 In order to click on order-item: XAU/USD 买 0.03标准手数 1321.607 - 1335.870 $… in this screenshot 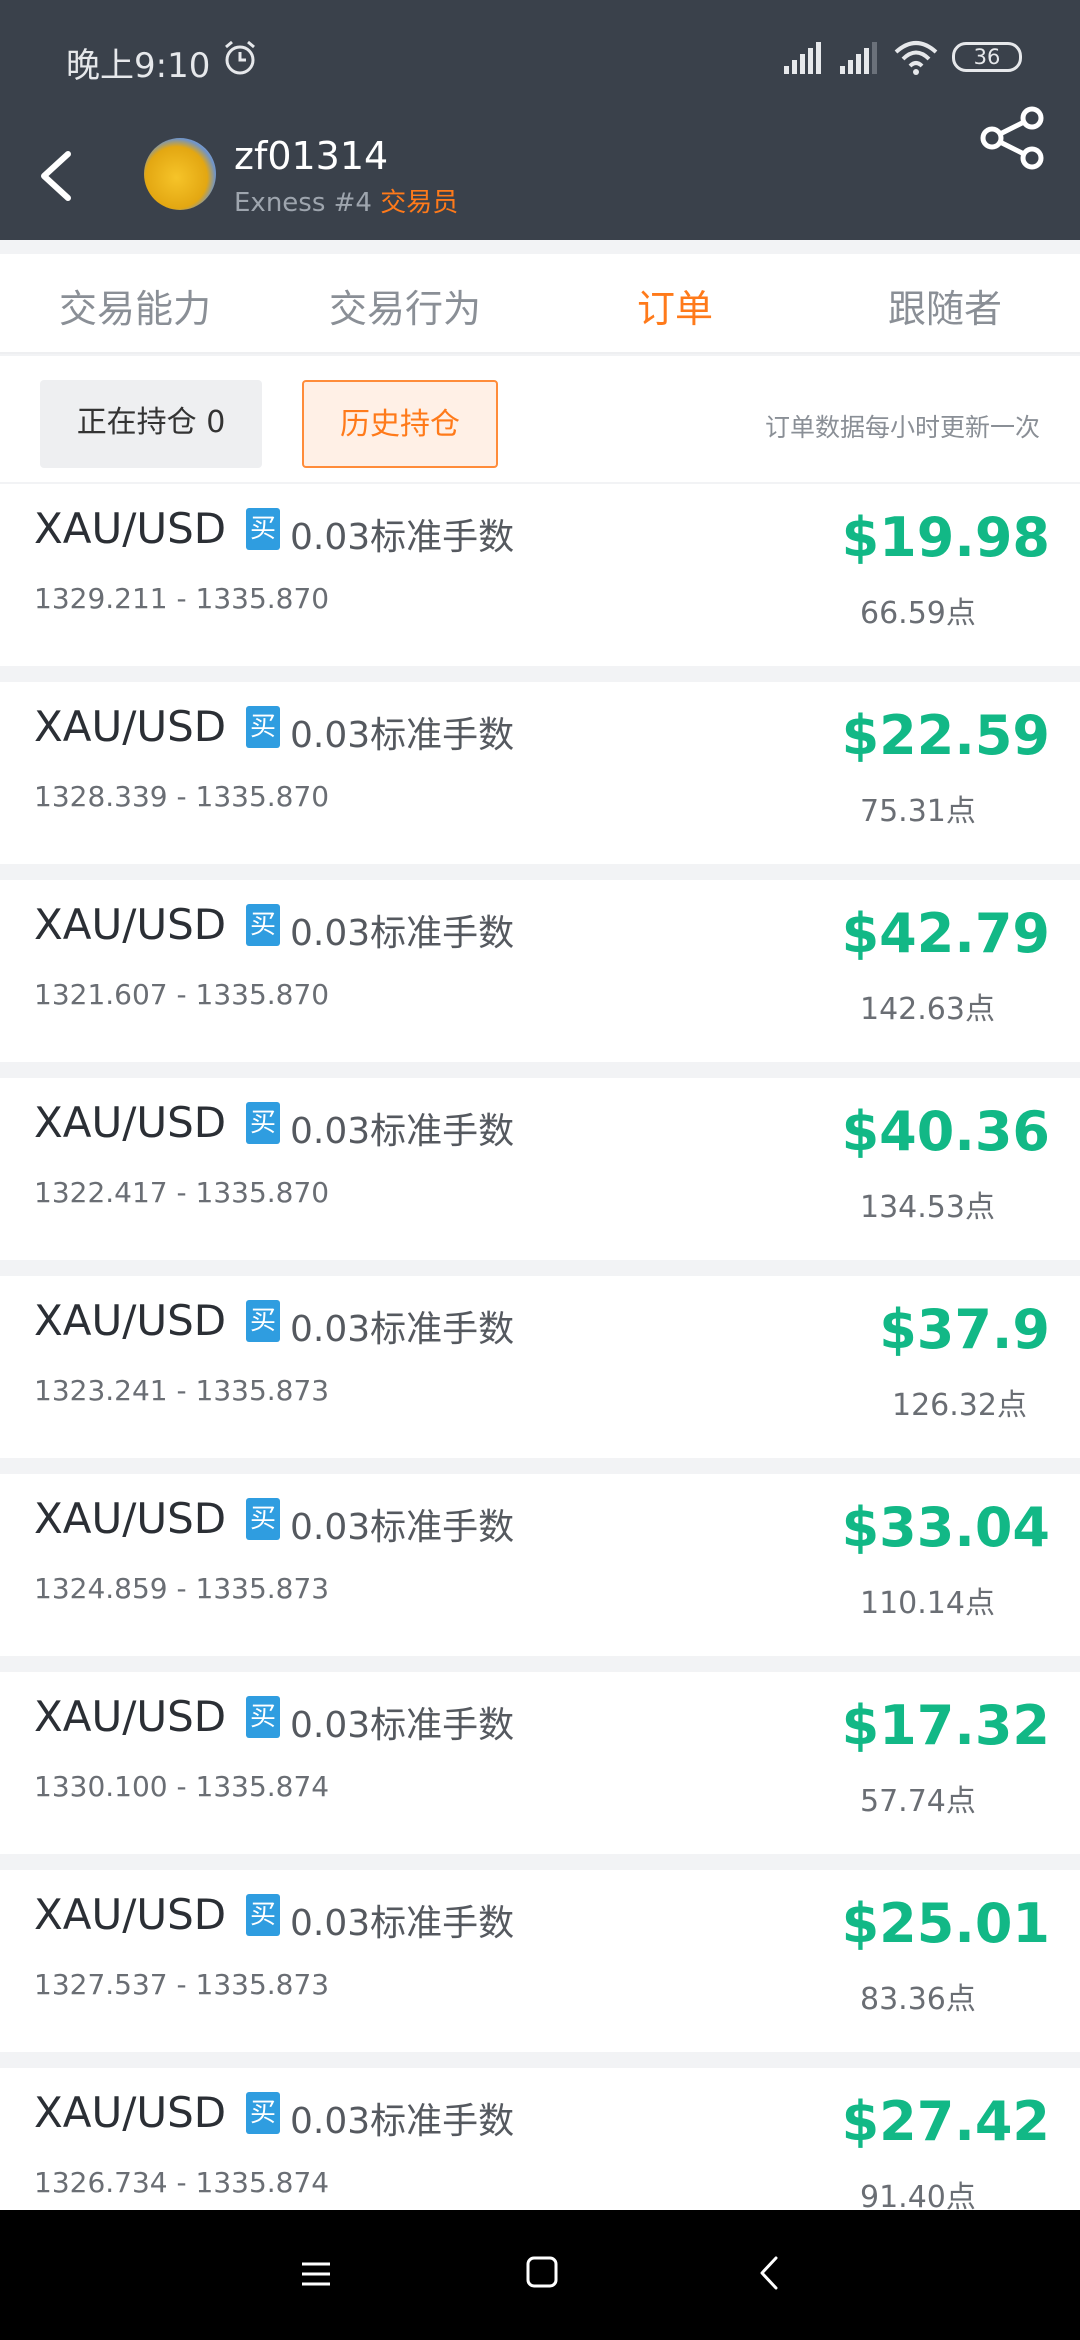, I will do `click(540, 971)`.